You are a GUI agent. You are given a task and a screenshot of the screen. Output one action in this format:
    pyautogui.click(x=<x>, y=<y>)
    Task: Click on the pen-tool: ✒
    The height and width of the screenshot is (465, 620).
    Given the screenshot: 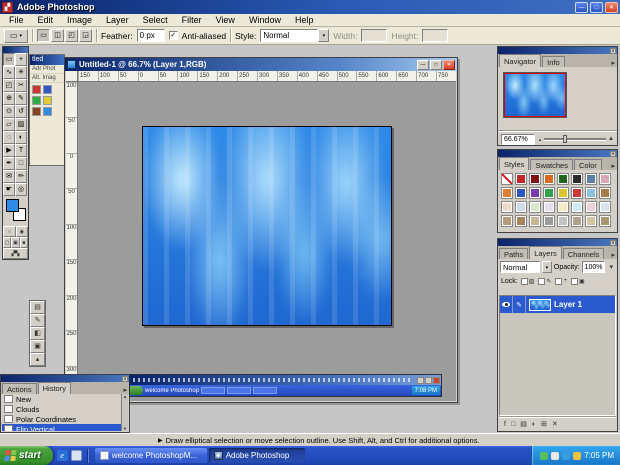 What is the action you would take?
    pyautogui.click(x=9, y=163)
    